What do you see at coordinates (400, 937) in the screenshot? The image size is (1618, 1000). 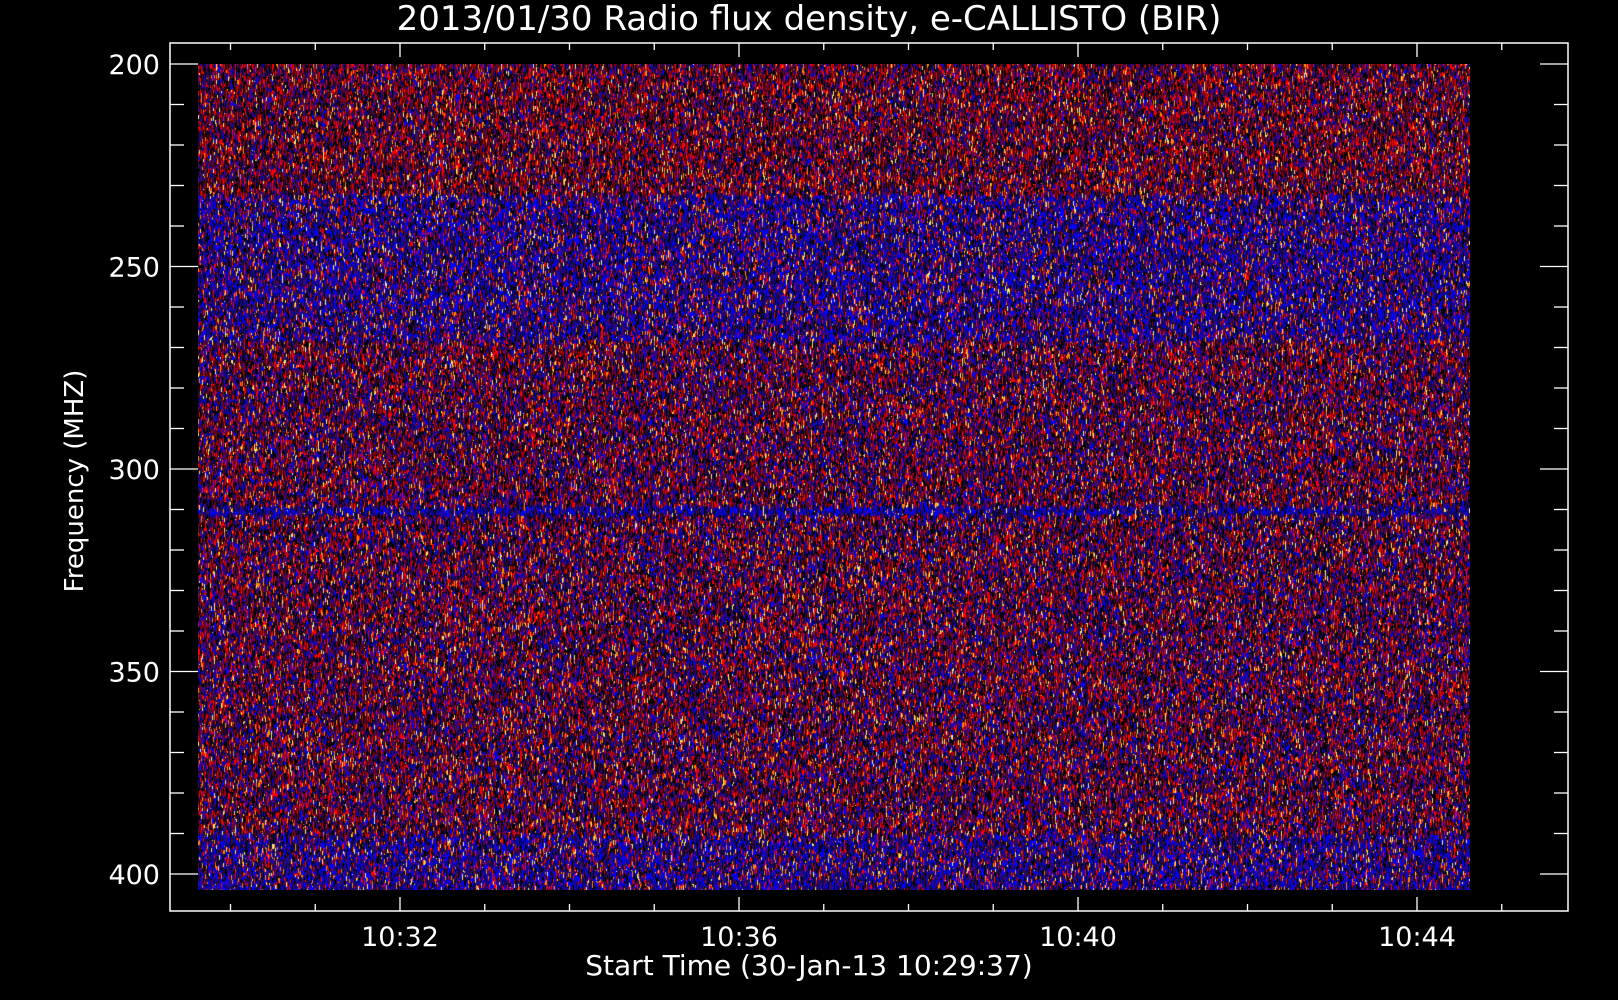 I see `x-tick-label: 10:32` at bounding box center [400, 937].